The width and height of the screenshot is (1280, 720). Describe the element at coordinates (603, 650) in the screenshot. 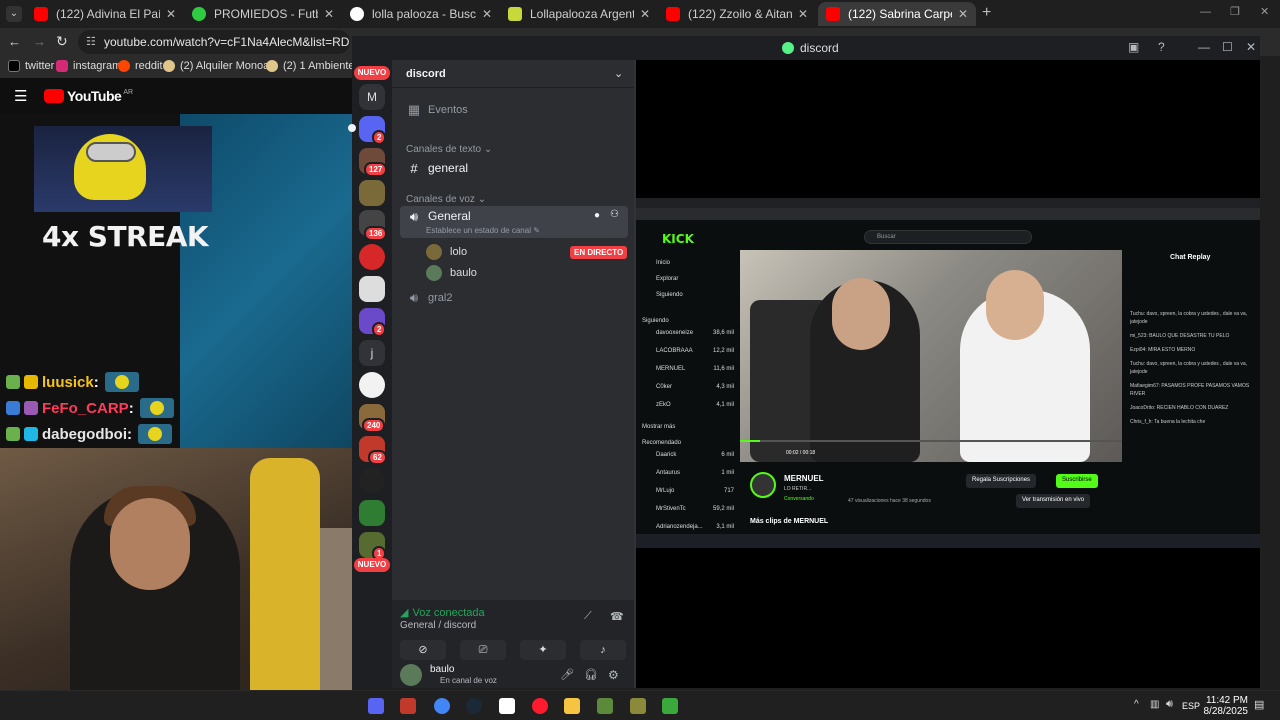

I see `soundboard-button: ♪` at that location.